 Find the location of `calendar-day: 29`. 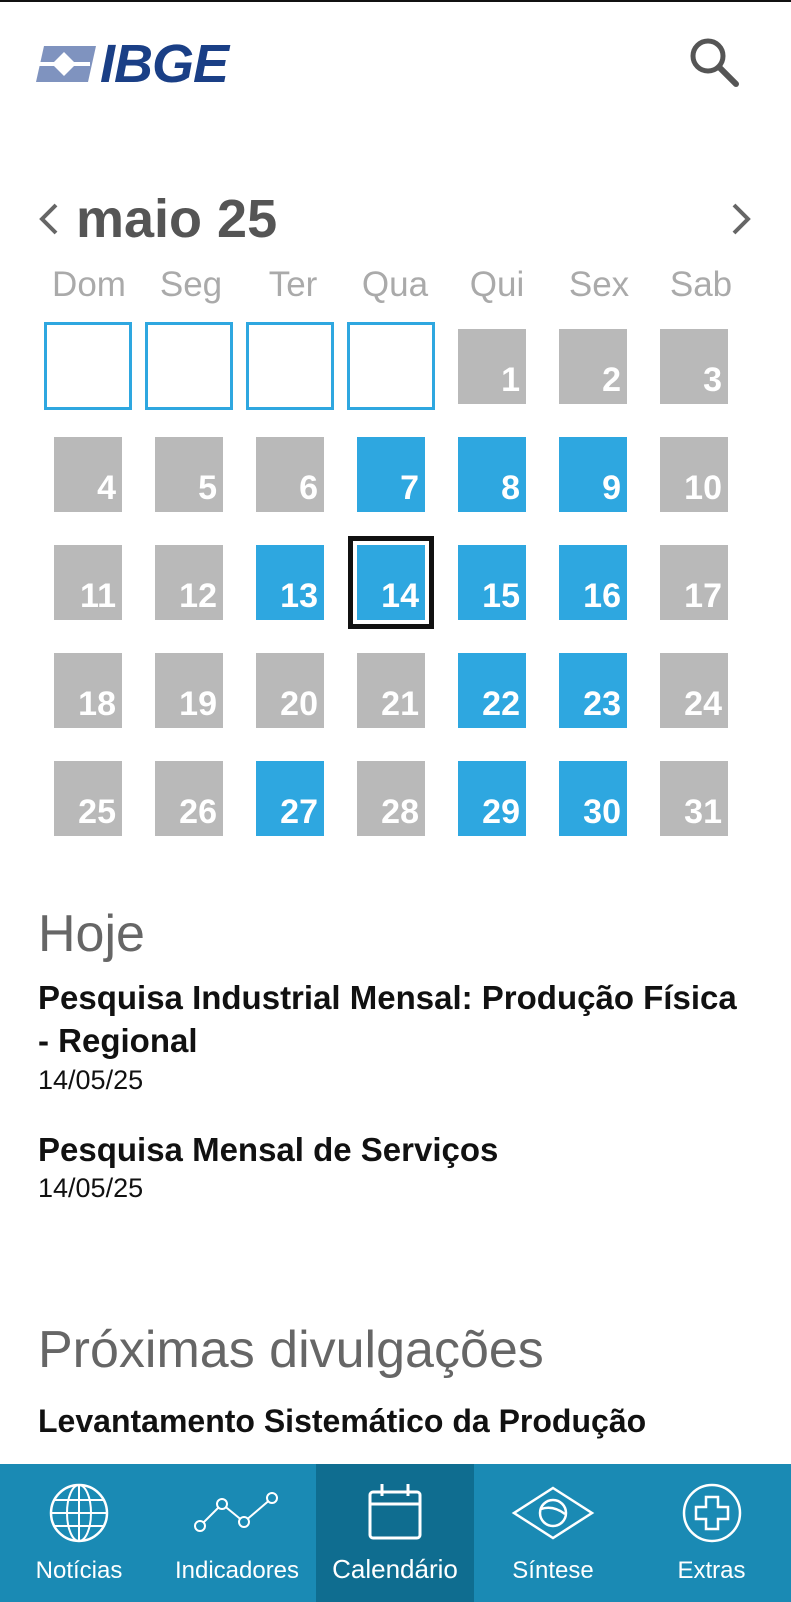

calendar-day: 29 is located at coordinates (492, 798).